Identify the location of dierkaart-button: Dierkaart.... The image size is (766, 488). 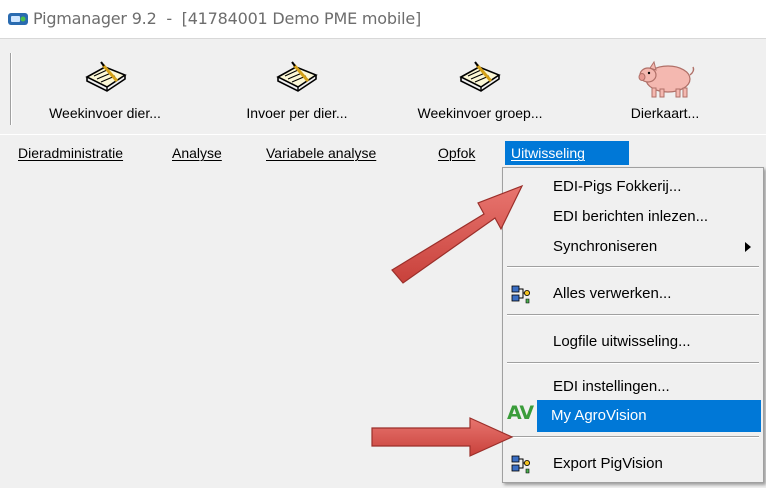
(665, 89).